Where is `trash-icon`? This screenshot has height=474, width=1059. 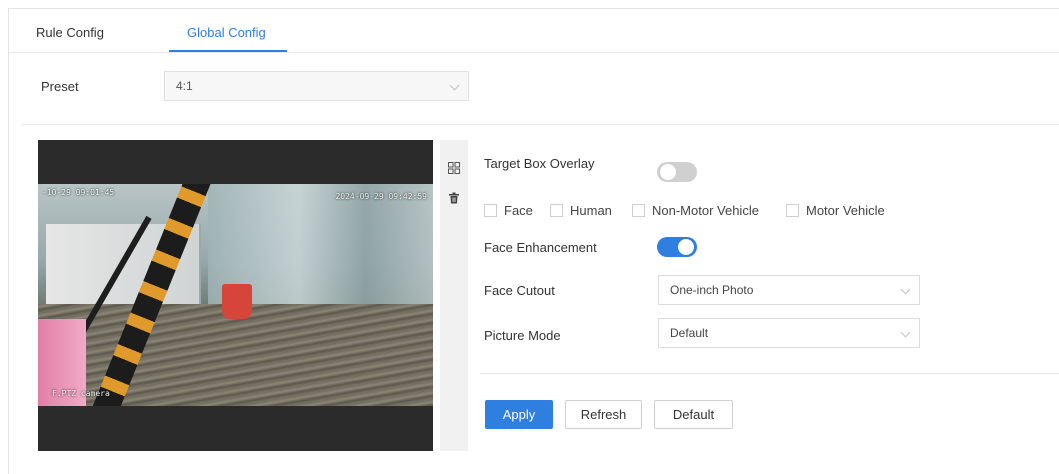 trash-icon is located at coordinates (454, 198).